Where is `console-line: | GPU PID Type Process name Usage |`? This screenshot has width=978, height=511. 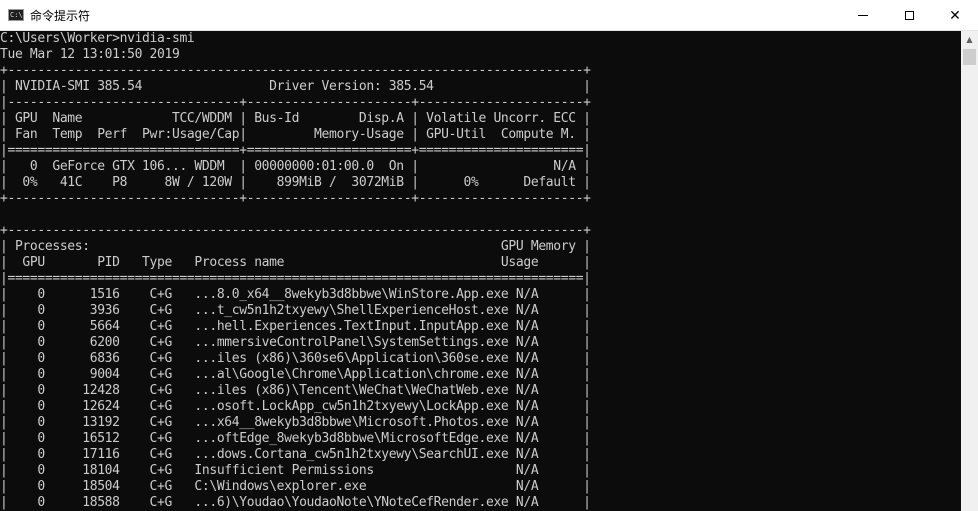 console-line: | GPU PID Type Process name Usage | is located at coordinates (295, 262).